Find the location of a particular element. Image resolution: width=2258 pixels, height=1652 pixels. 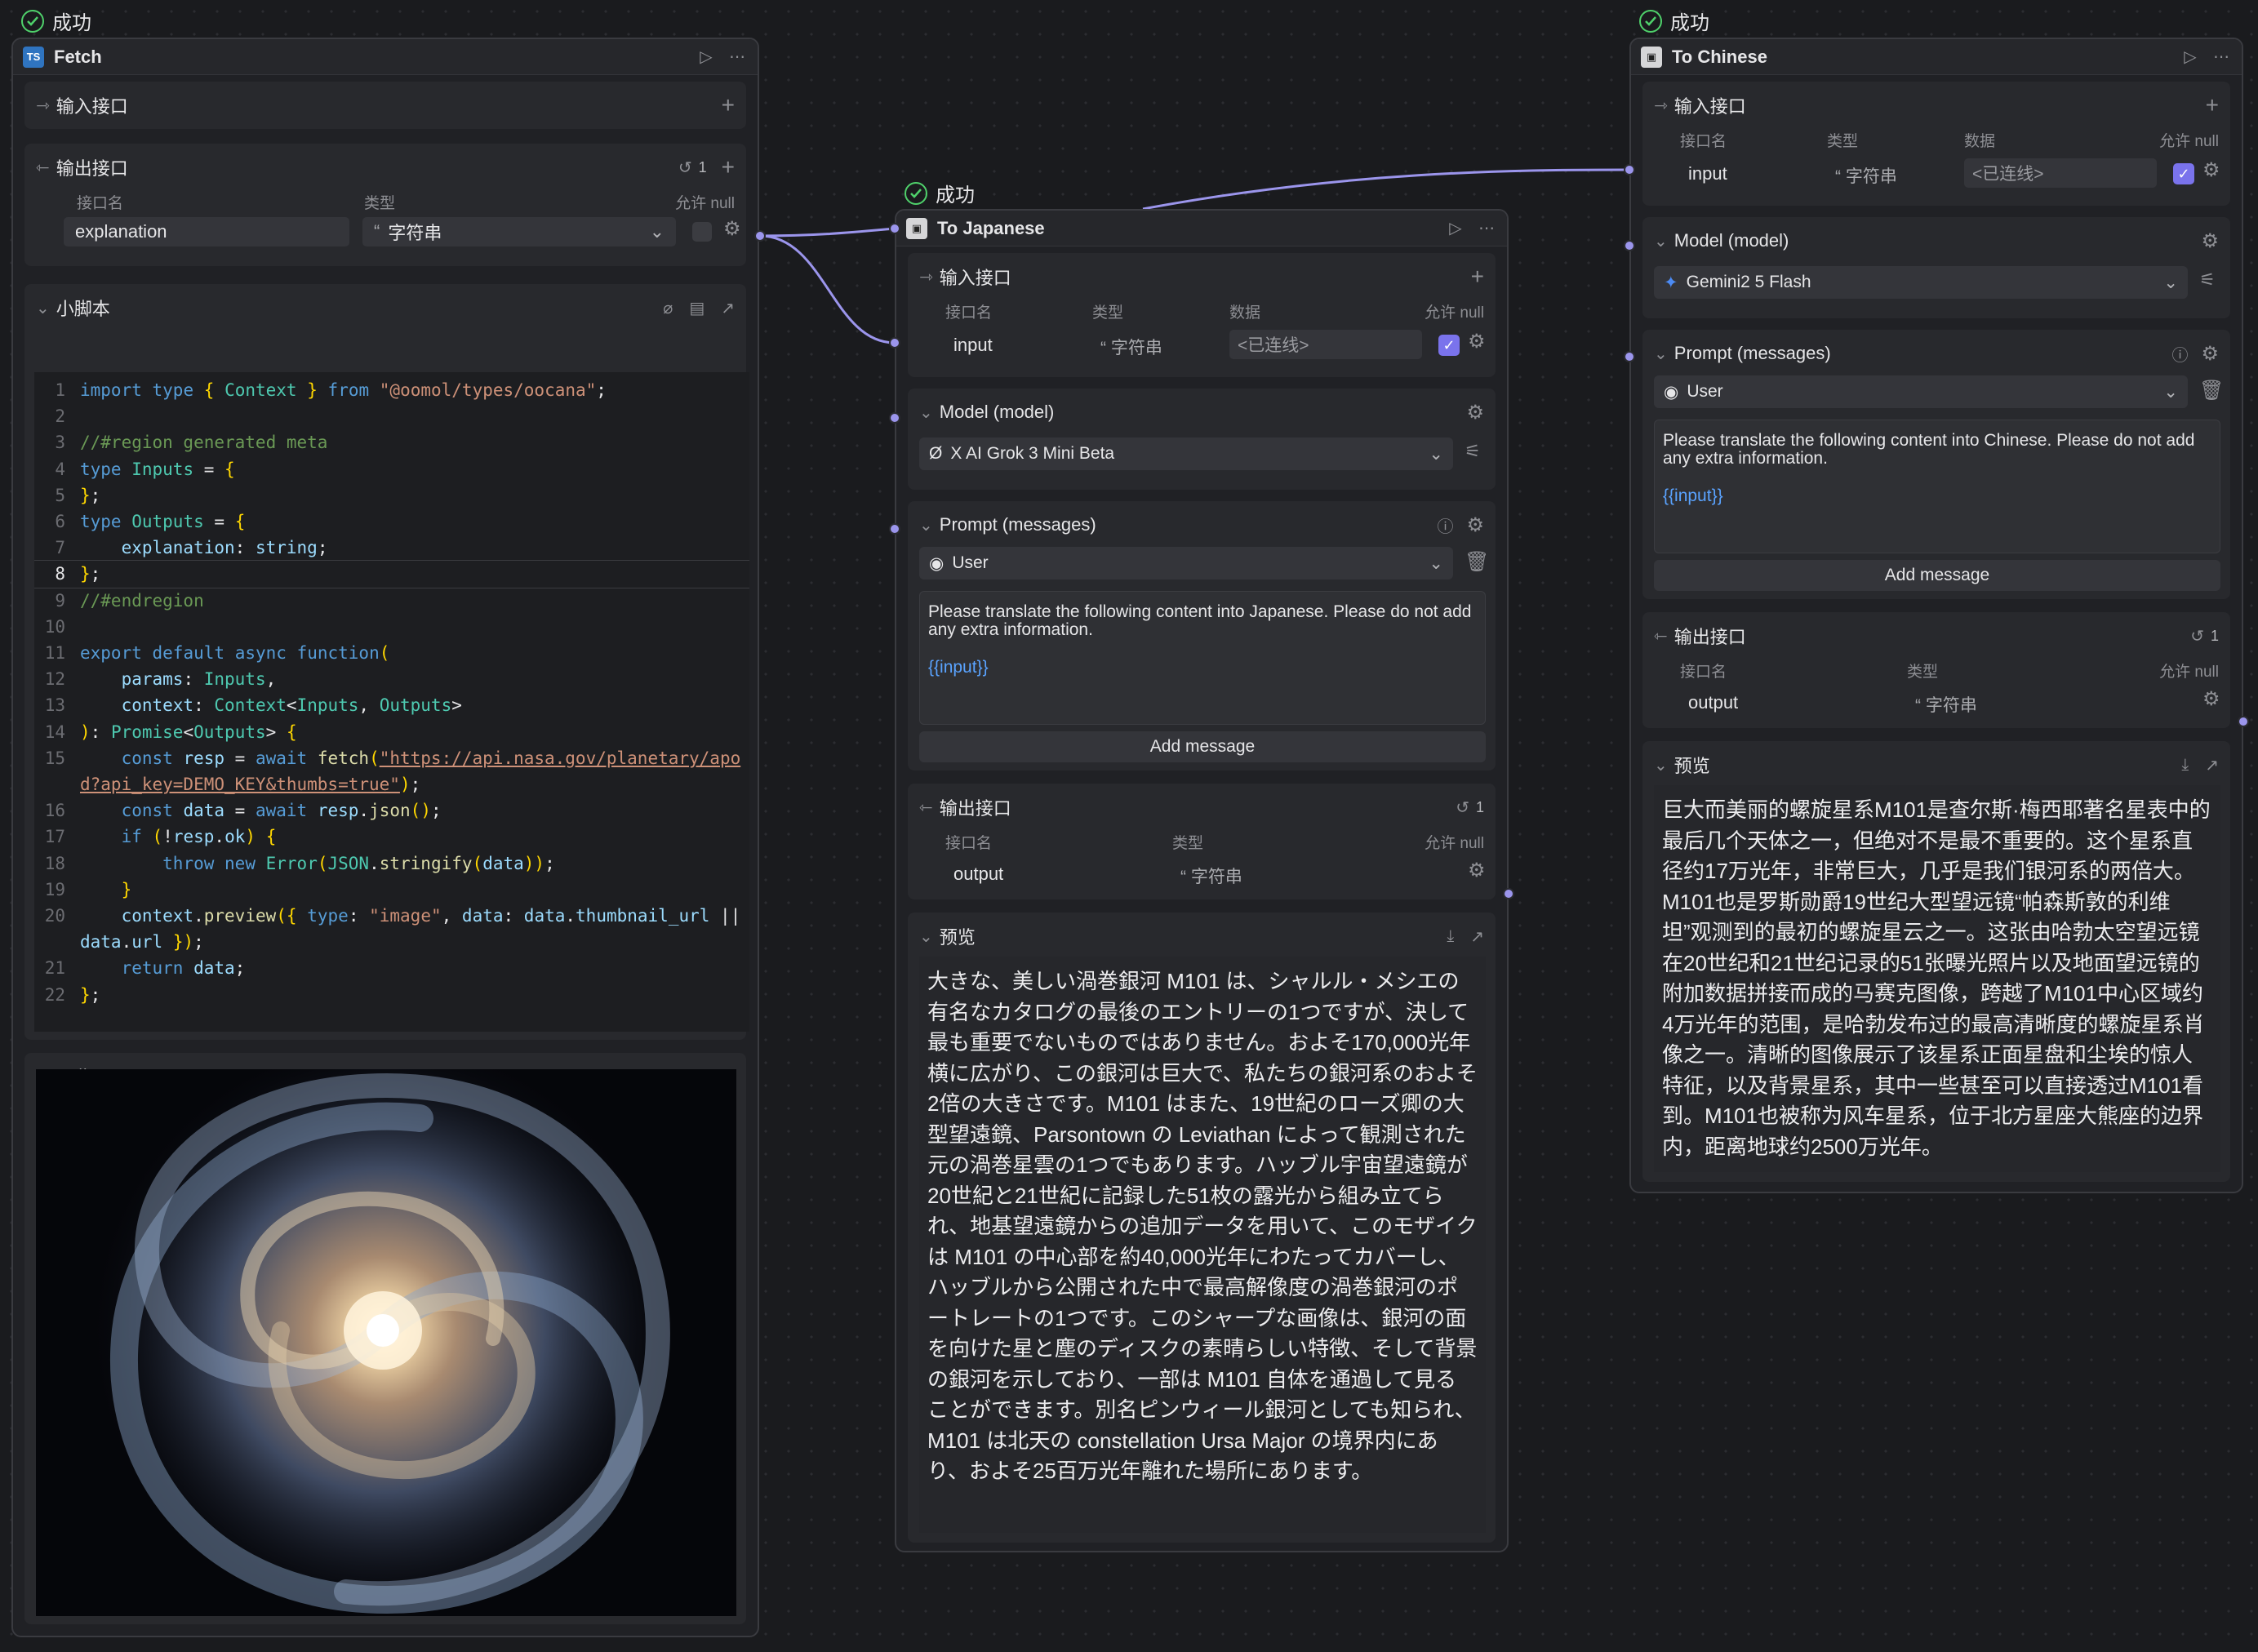

code-line: 19 } is located at coordinates (391, 890).